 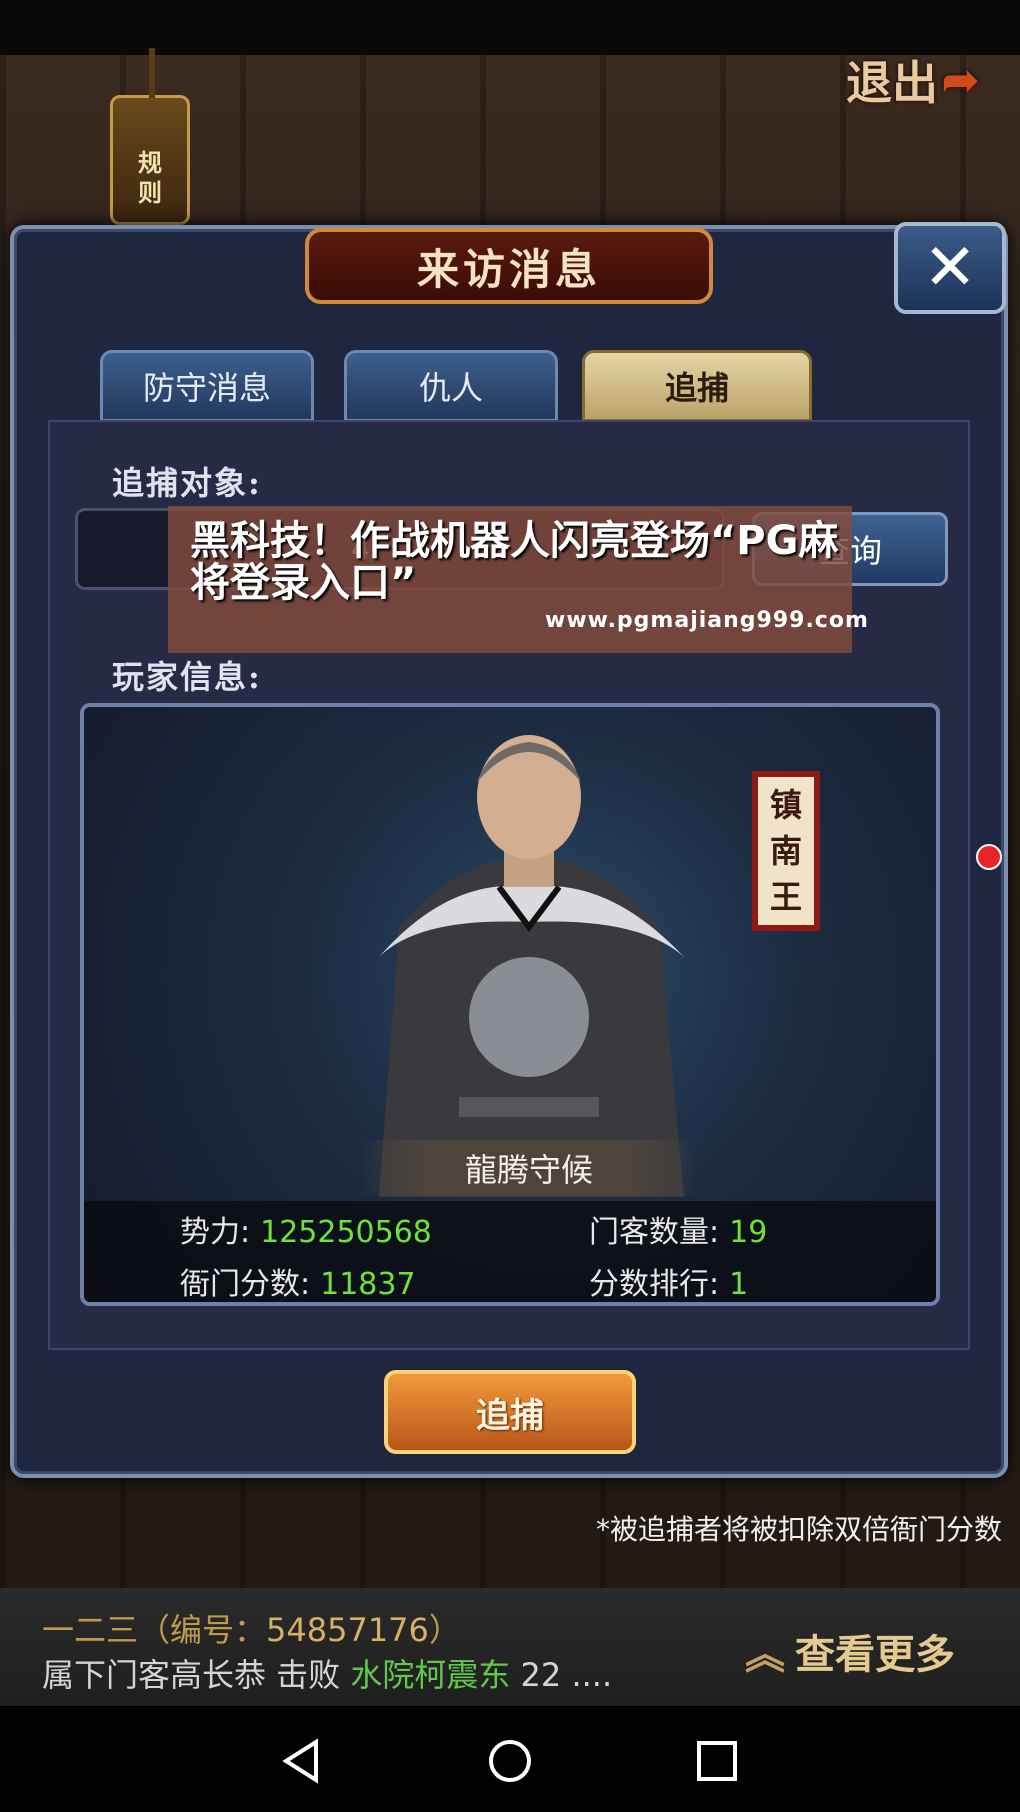 I want to click on target-label: 追捕对象:, so click(x=187, y=483).